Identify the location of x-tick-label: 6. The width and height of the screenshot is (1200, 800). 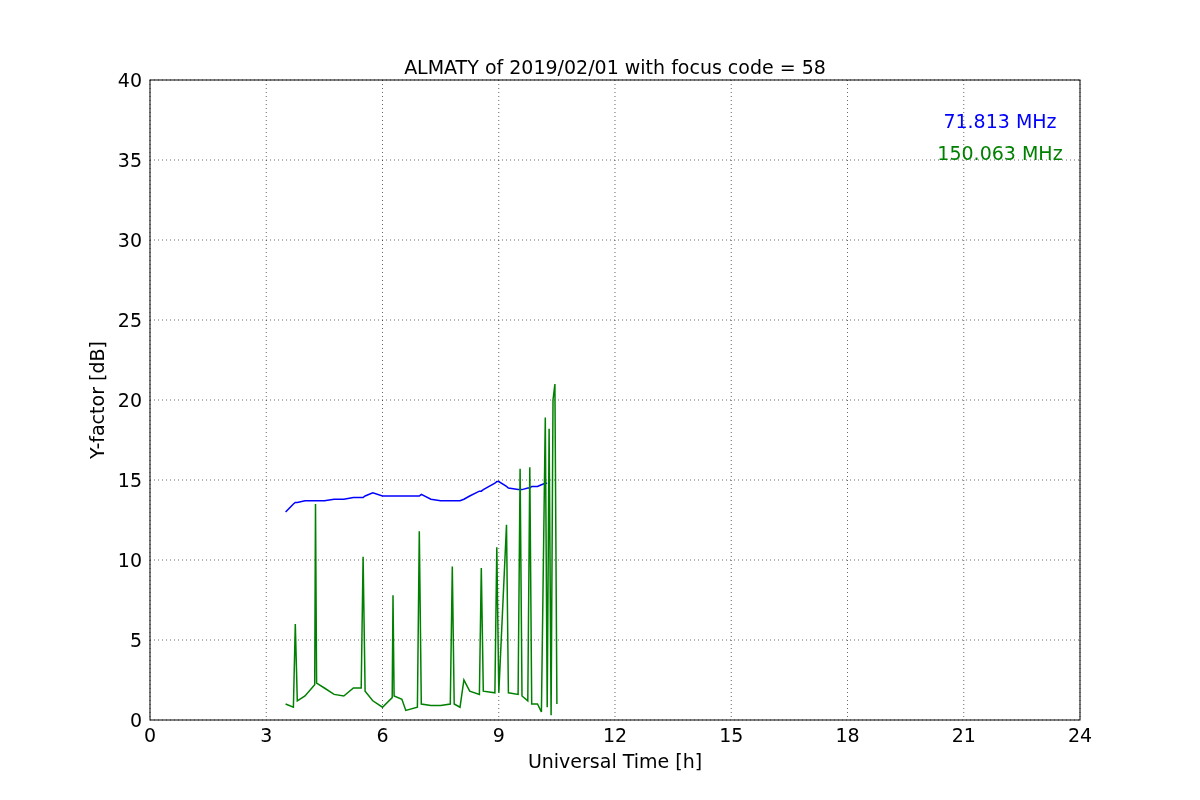
(382, 735).